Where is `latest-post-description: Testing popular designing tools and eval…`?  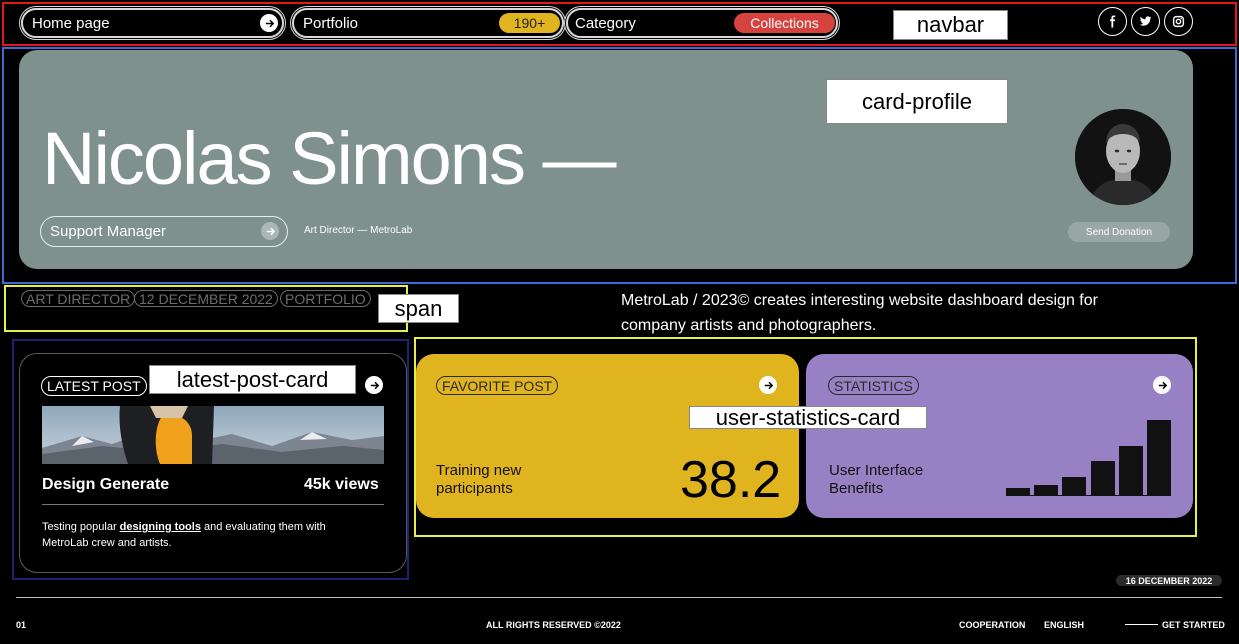 latest-post-description: Testing popular designing tools and eval… is located at coordinates (202, 535).